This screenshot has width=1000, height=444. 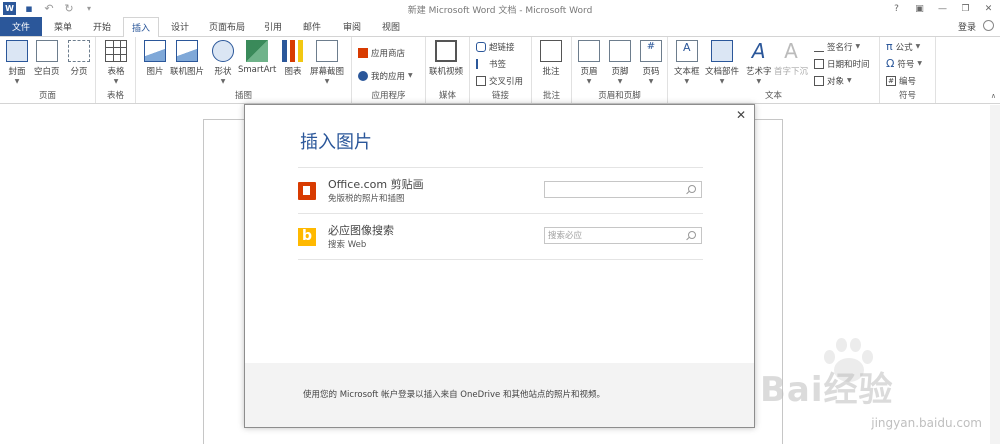 What do you see at coordinates (381, 52) in the screenshot?
I see `app-store-button: 应用商店` at bounding box center [381, 52].